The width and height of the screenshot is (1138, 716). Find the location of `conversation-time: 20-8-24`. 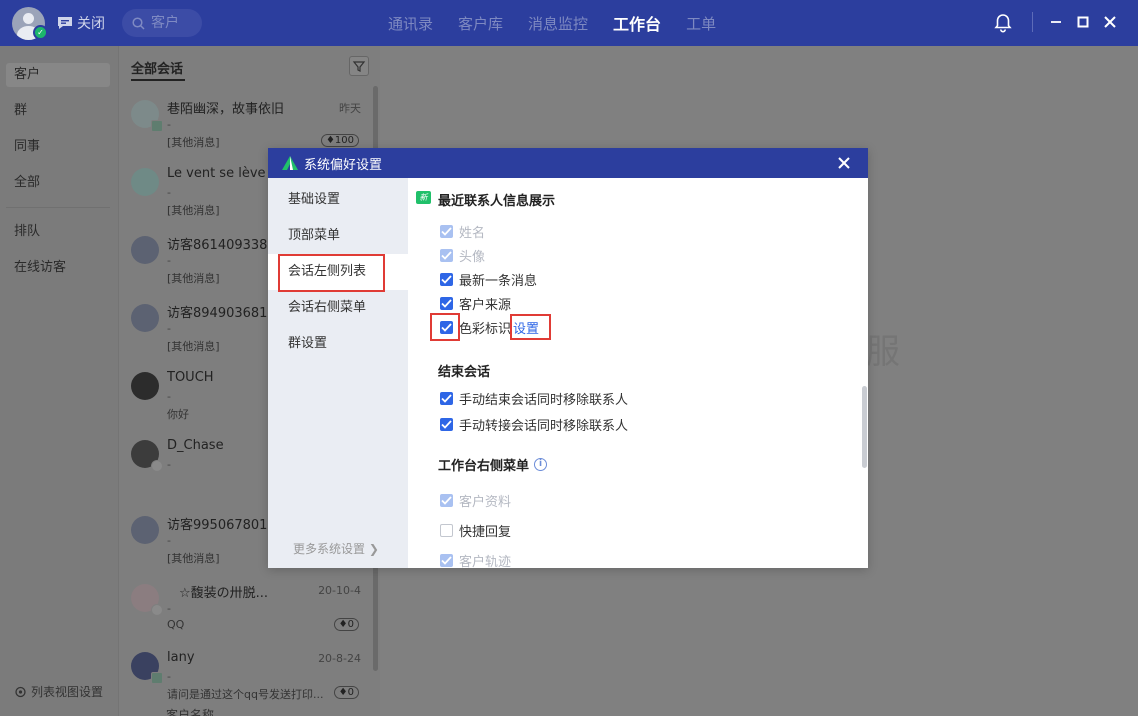

conversation-time: 20-8-24 is located at coordinates (339, 658).